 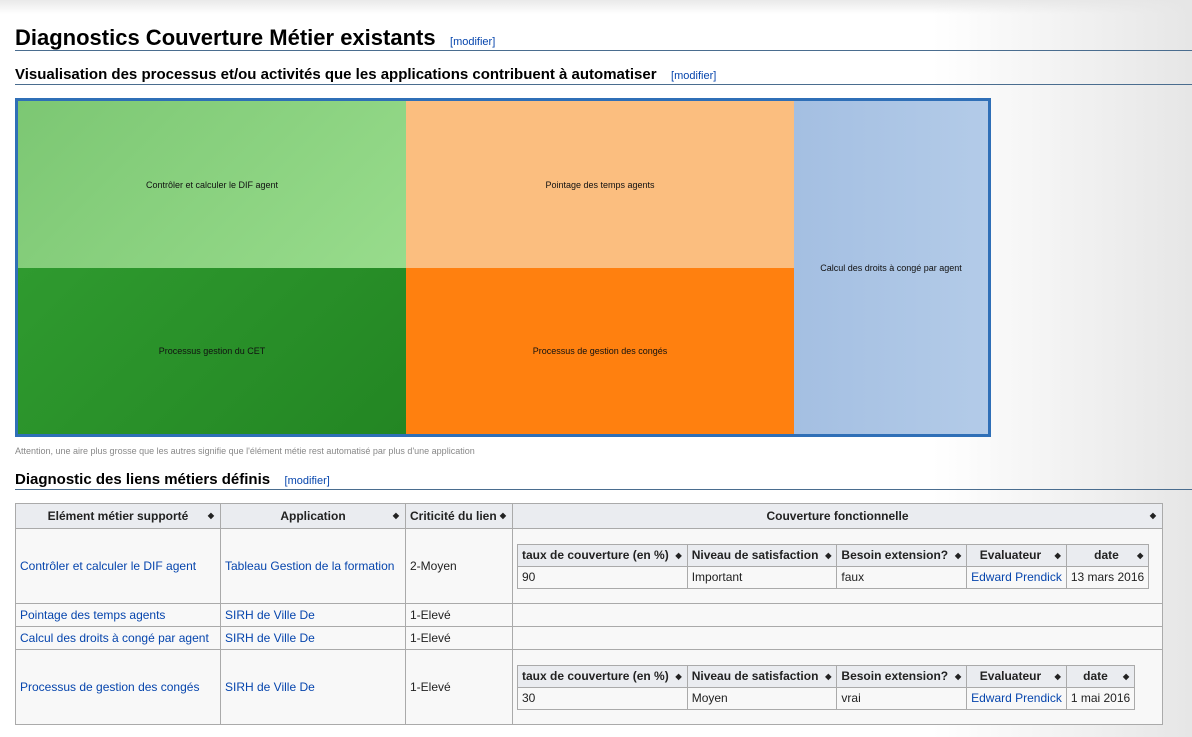 I want to click on treemap-cell-cet: Processus gestion du CET, so click(x=212, y=351).